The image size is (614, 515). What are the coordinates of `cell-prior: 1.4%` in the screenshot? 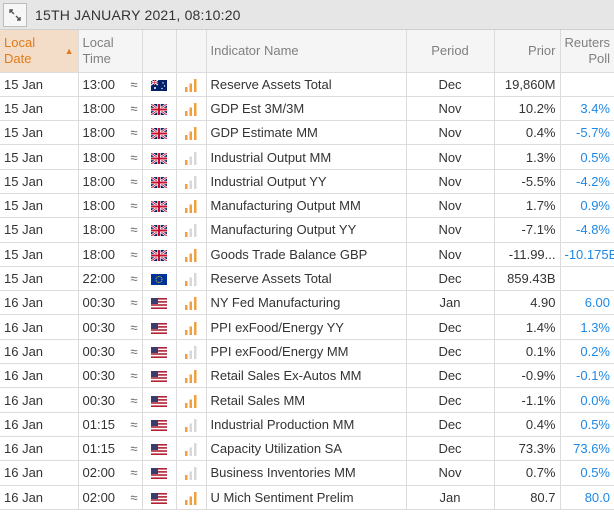 It's located at (527, 327).